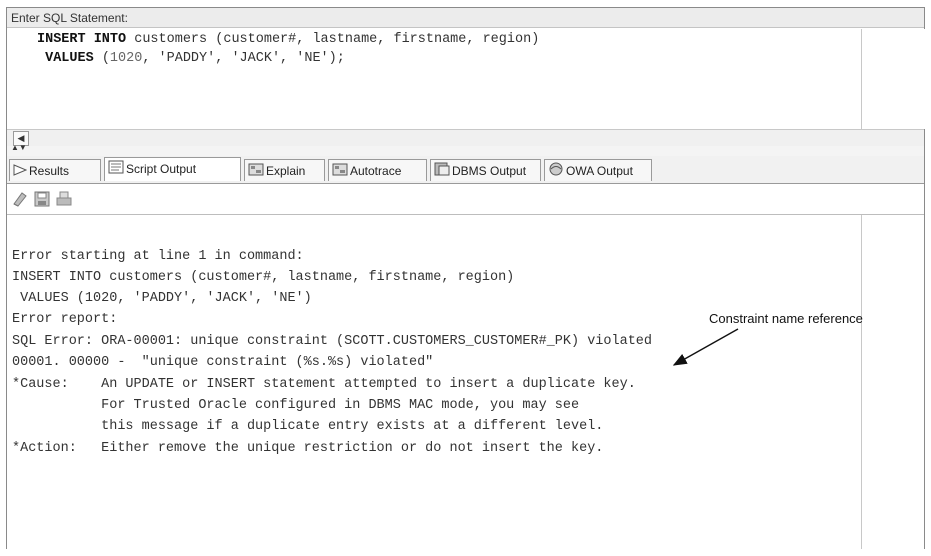 The width and height of the screenshot is (931, 556). I want to click on tab-owa-output-label: OWA Output, so click(599, 171).